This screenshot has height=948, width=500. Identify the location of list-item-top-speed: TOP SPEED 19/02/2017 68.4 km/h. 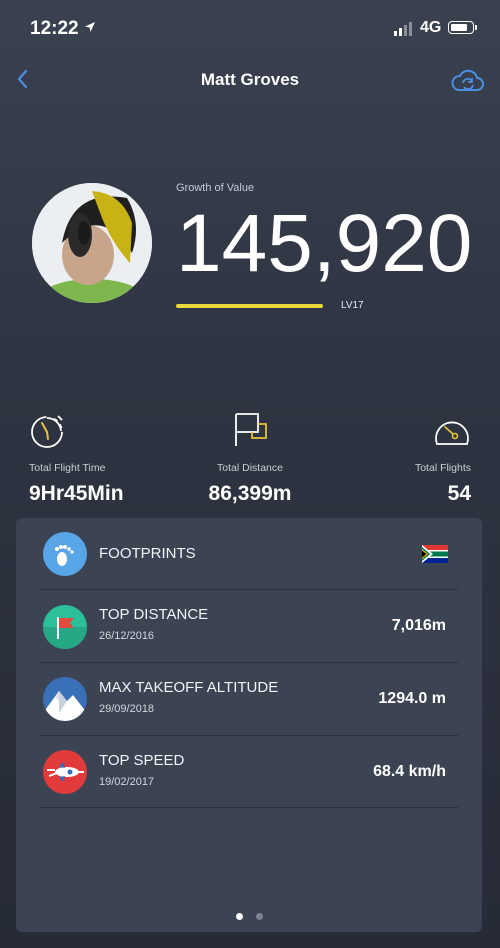
(249, 772).